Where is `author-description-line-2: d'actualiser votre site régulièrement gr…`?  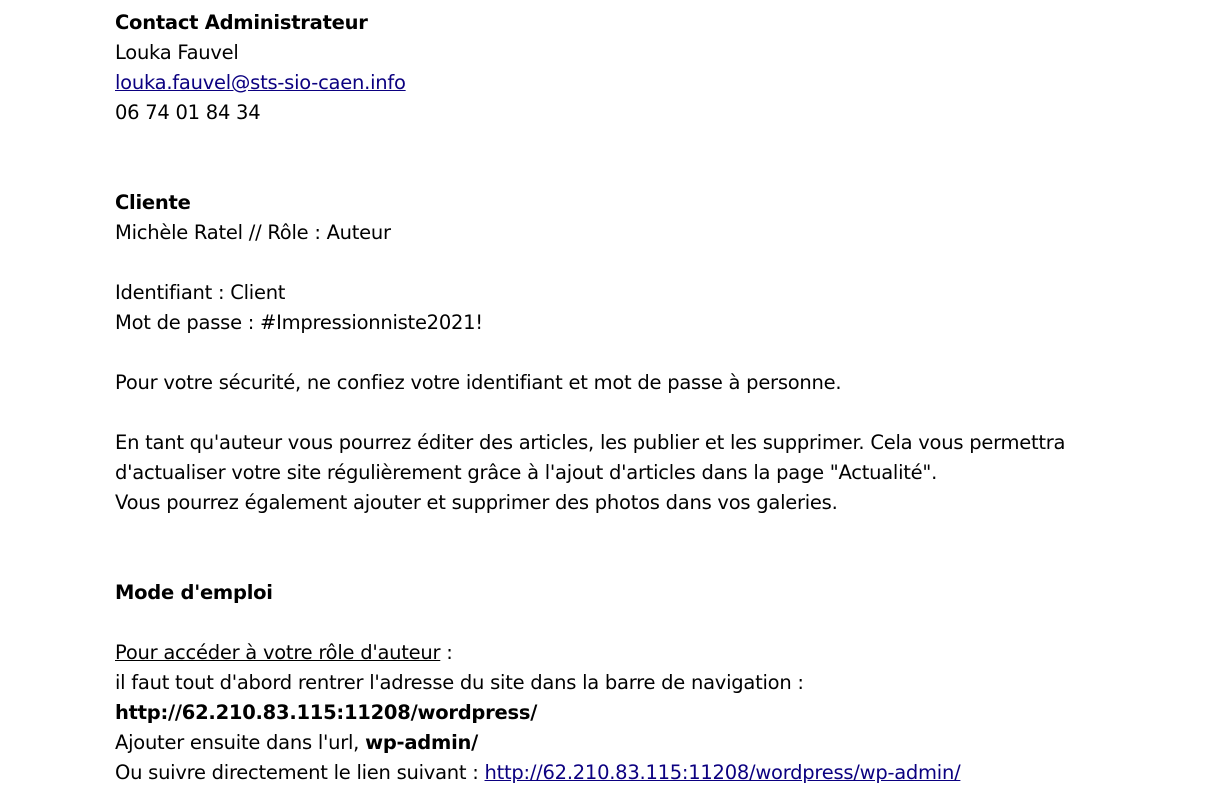 author-description-line-2: d'actualiser votre site régulièrement gr… is located at coordinates (526, 472).